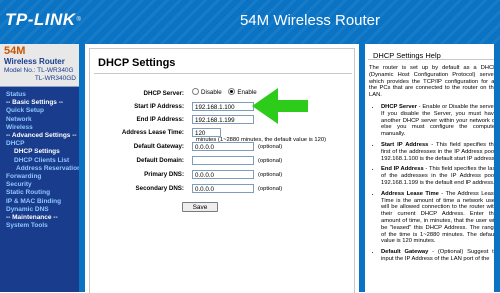 The height and width of the screenshot is (293, 500). I want to click on model-number-alt: TL-WR340GD, so click(55, 78).